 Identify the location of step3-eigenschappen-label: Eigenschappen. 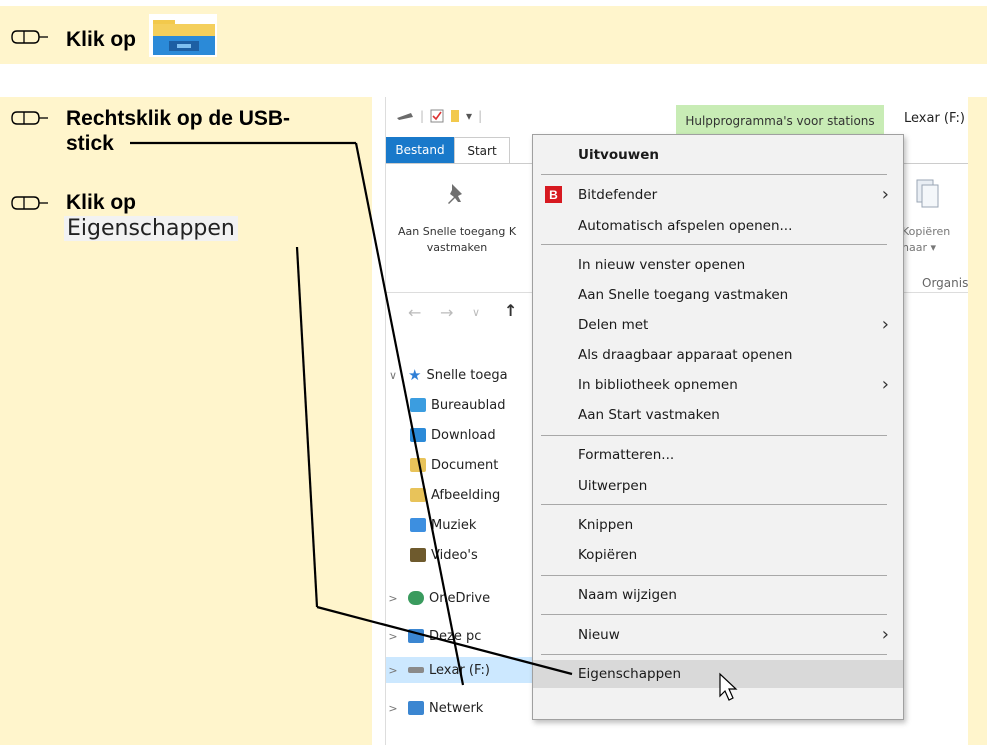
(151, 228).